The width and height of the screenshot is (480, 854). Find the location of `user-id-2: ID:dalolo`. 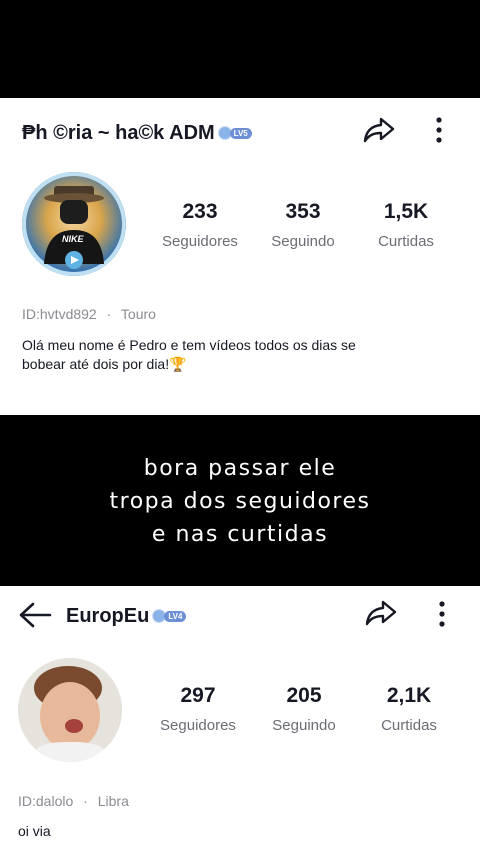

user-id-2: ID:dalolo is located at coordinates (46, 801).